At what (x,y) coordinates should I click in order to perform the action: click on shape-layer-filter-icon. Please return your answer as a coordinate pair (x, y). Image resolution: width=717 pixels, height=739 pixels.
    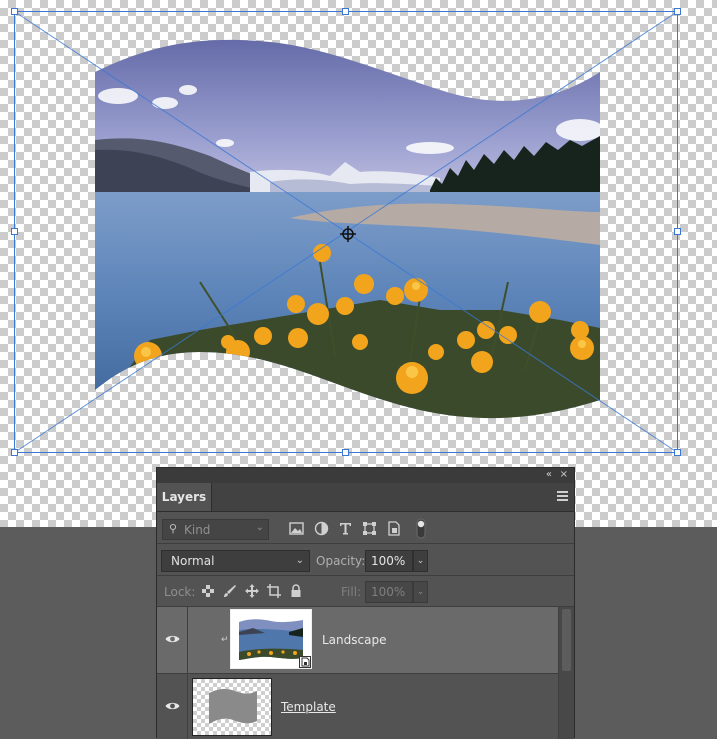
    Looking at the image, I should click on (369, 528).